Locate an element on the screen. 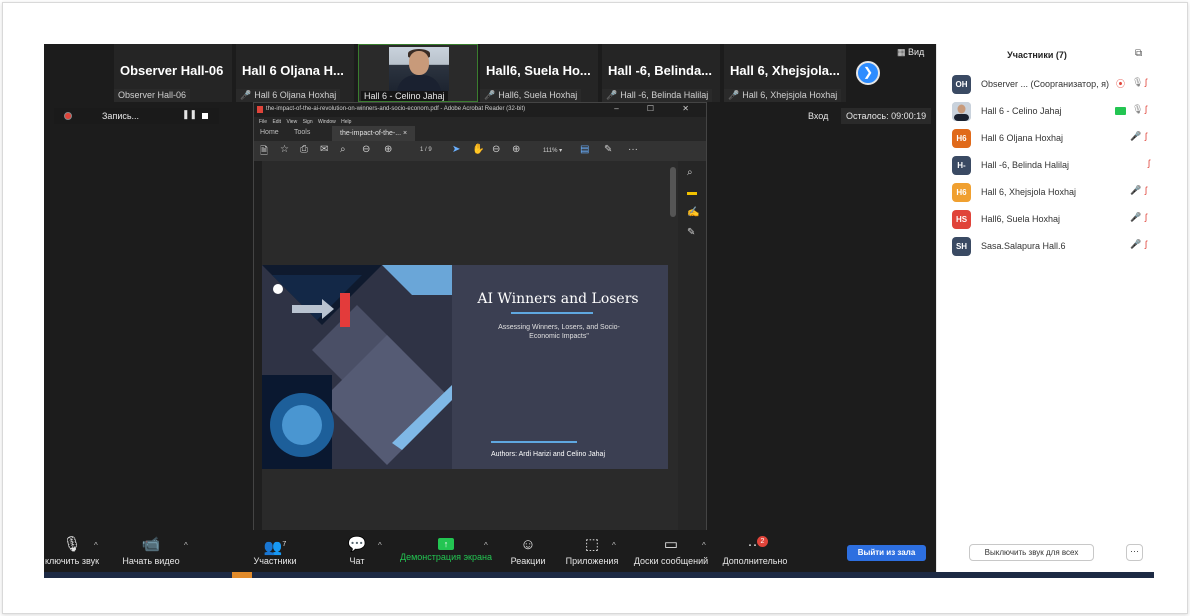 Image resolution: width=1190 pixels, height=616 pixels. stop-recording-icon is located at coordinates (205, 116).